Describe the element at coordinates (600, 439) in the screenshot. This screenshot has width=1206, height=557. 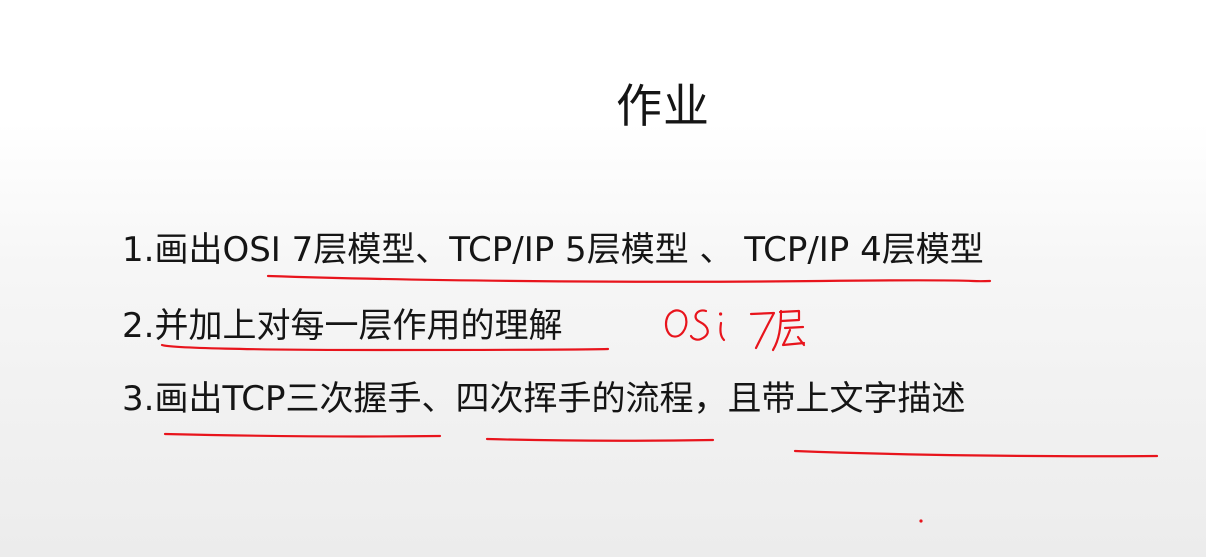
I see `underline-item-3-b` at that location.